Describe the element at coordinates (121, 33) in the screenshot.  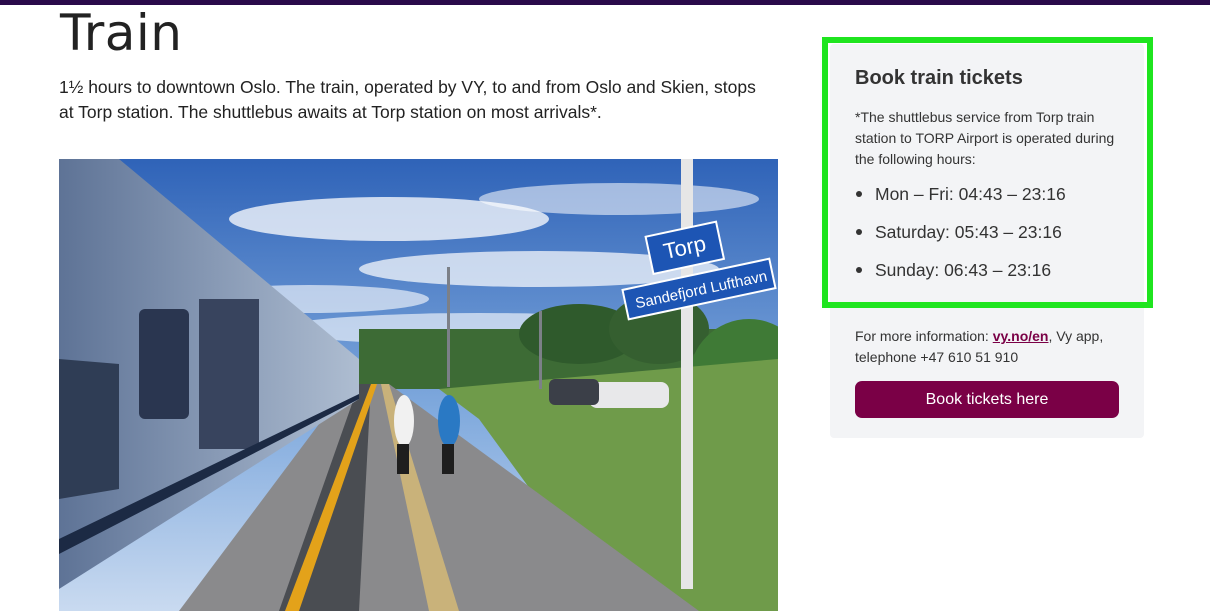
I see `page-title: Train` at that location.